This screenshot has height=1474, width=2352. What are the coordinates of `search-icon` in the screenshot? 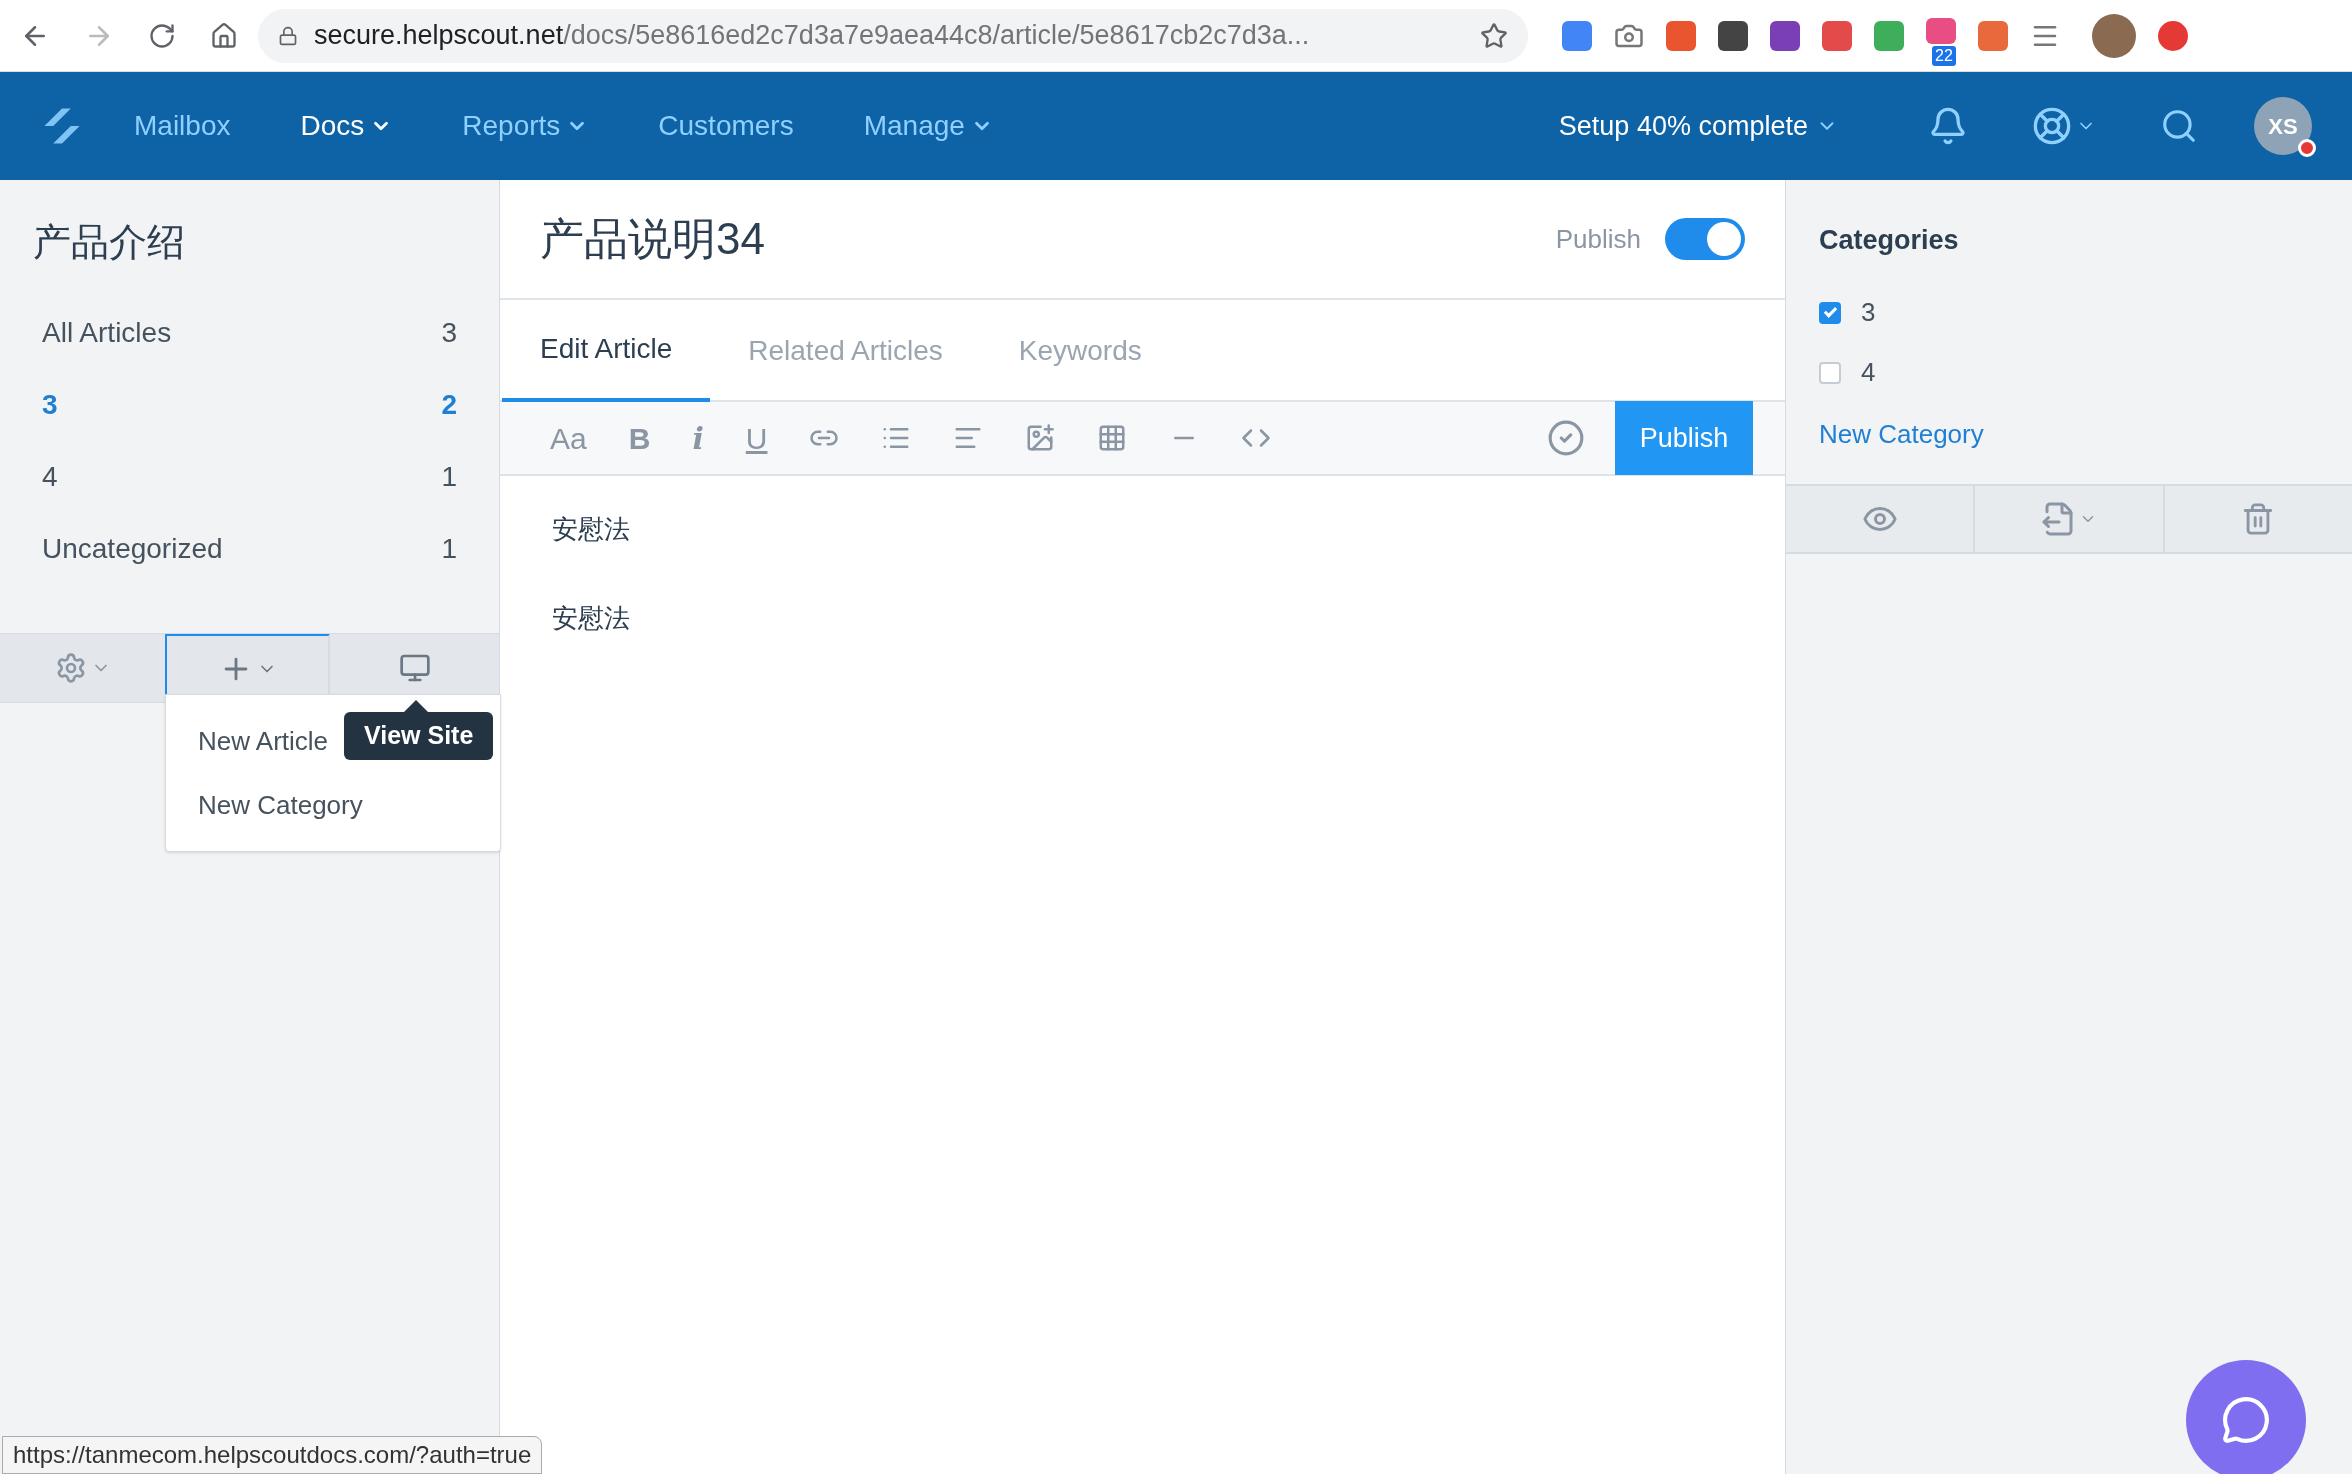 It's located at (2179, 126).